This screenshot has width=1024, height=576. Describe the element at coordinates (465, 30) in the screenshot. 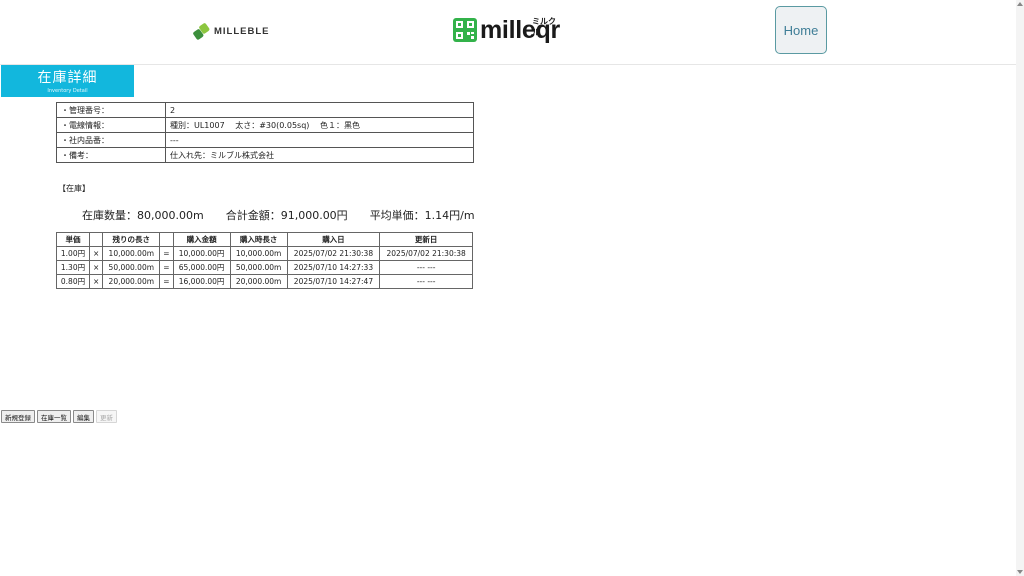

I see `qr-code-icon` at that location.